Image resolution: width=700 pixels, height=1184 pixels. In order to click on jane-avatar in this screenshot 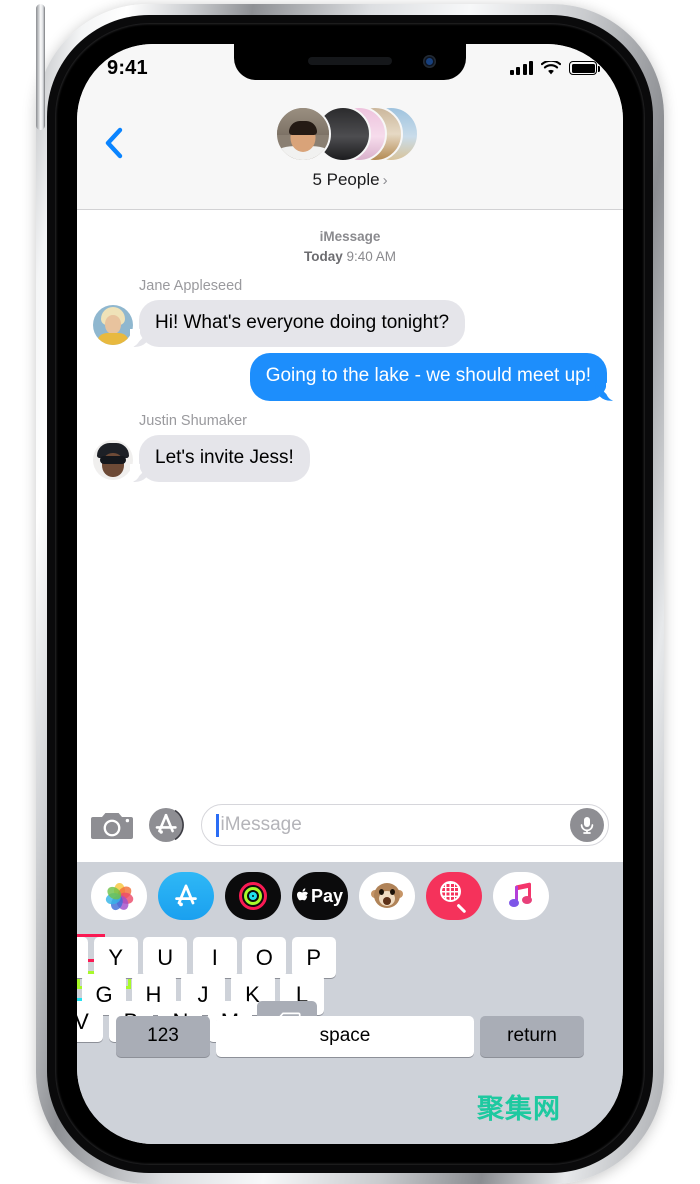, I will do `click(113, 325)`.